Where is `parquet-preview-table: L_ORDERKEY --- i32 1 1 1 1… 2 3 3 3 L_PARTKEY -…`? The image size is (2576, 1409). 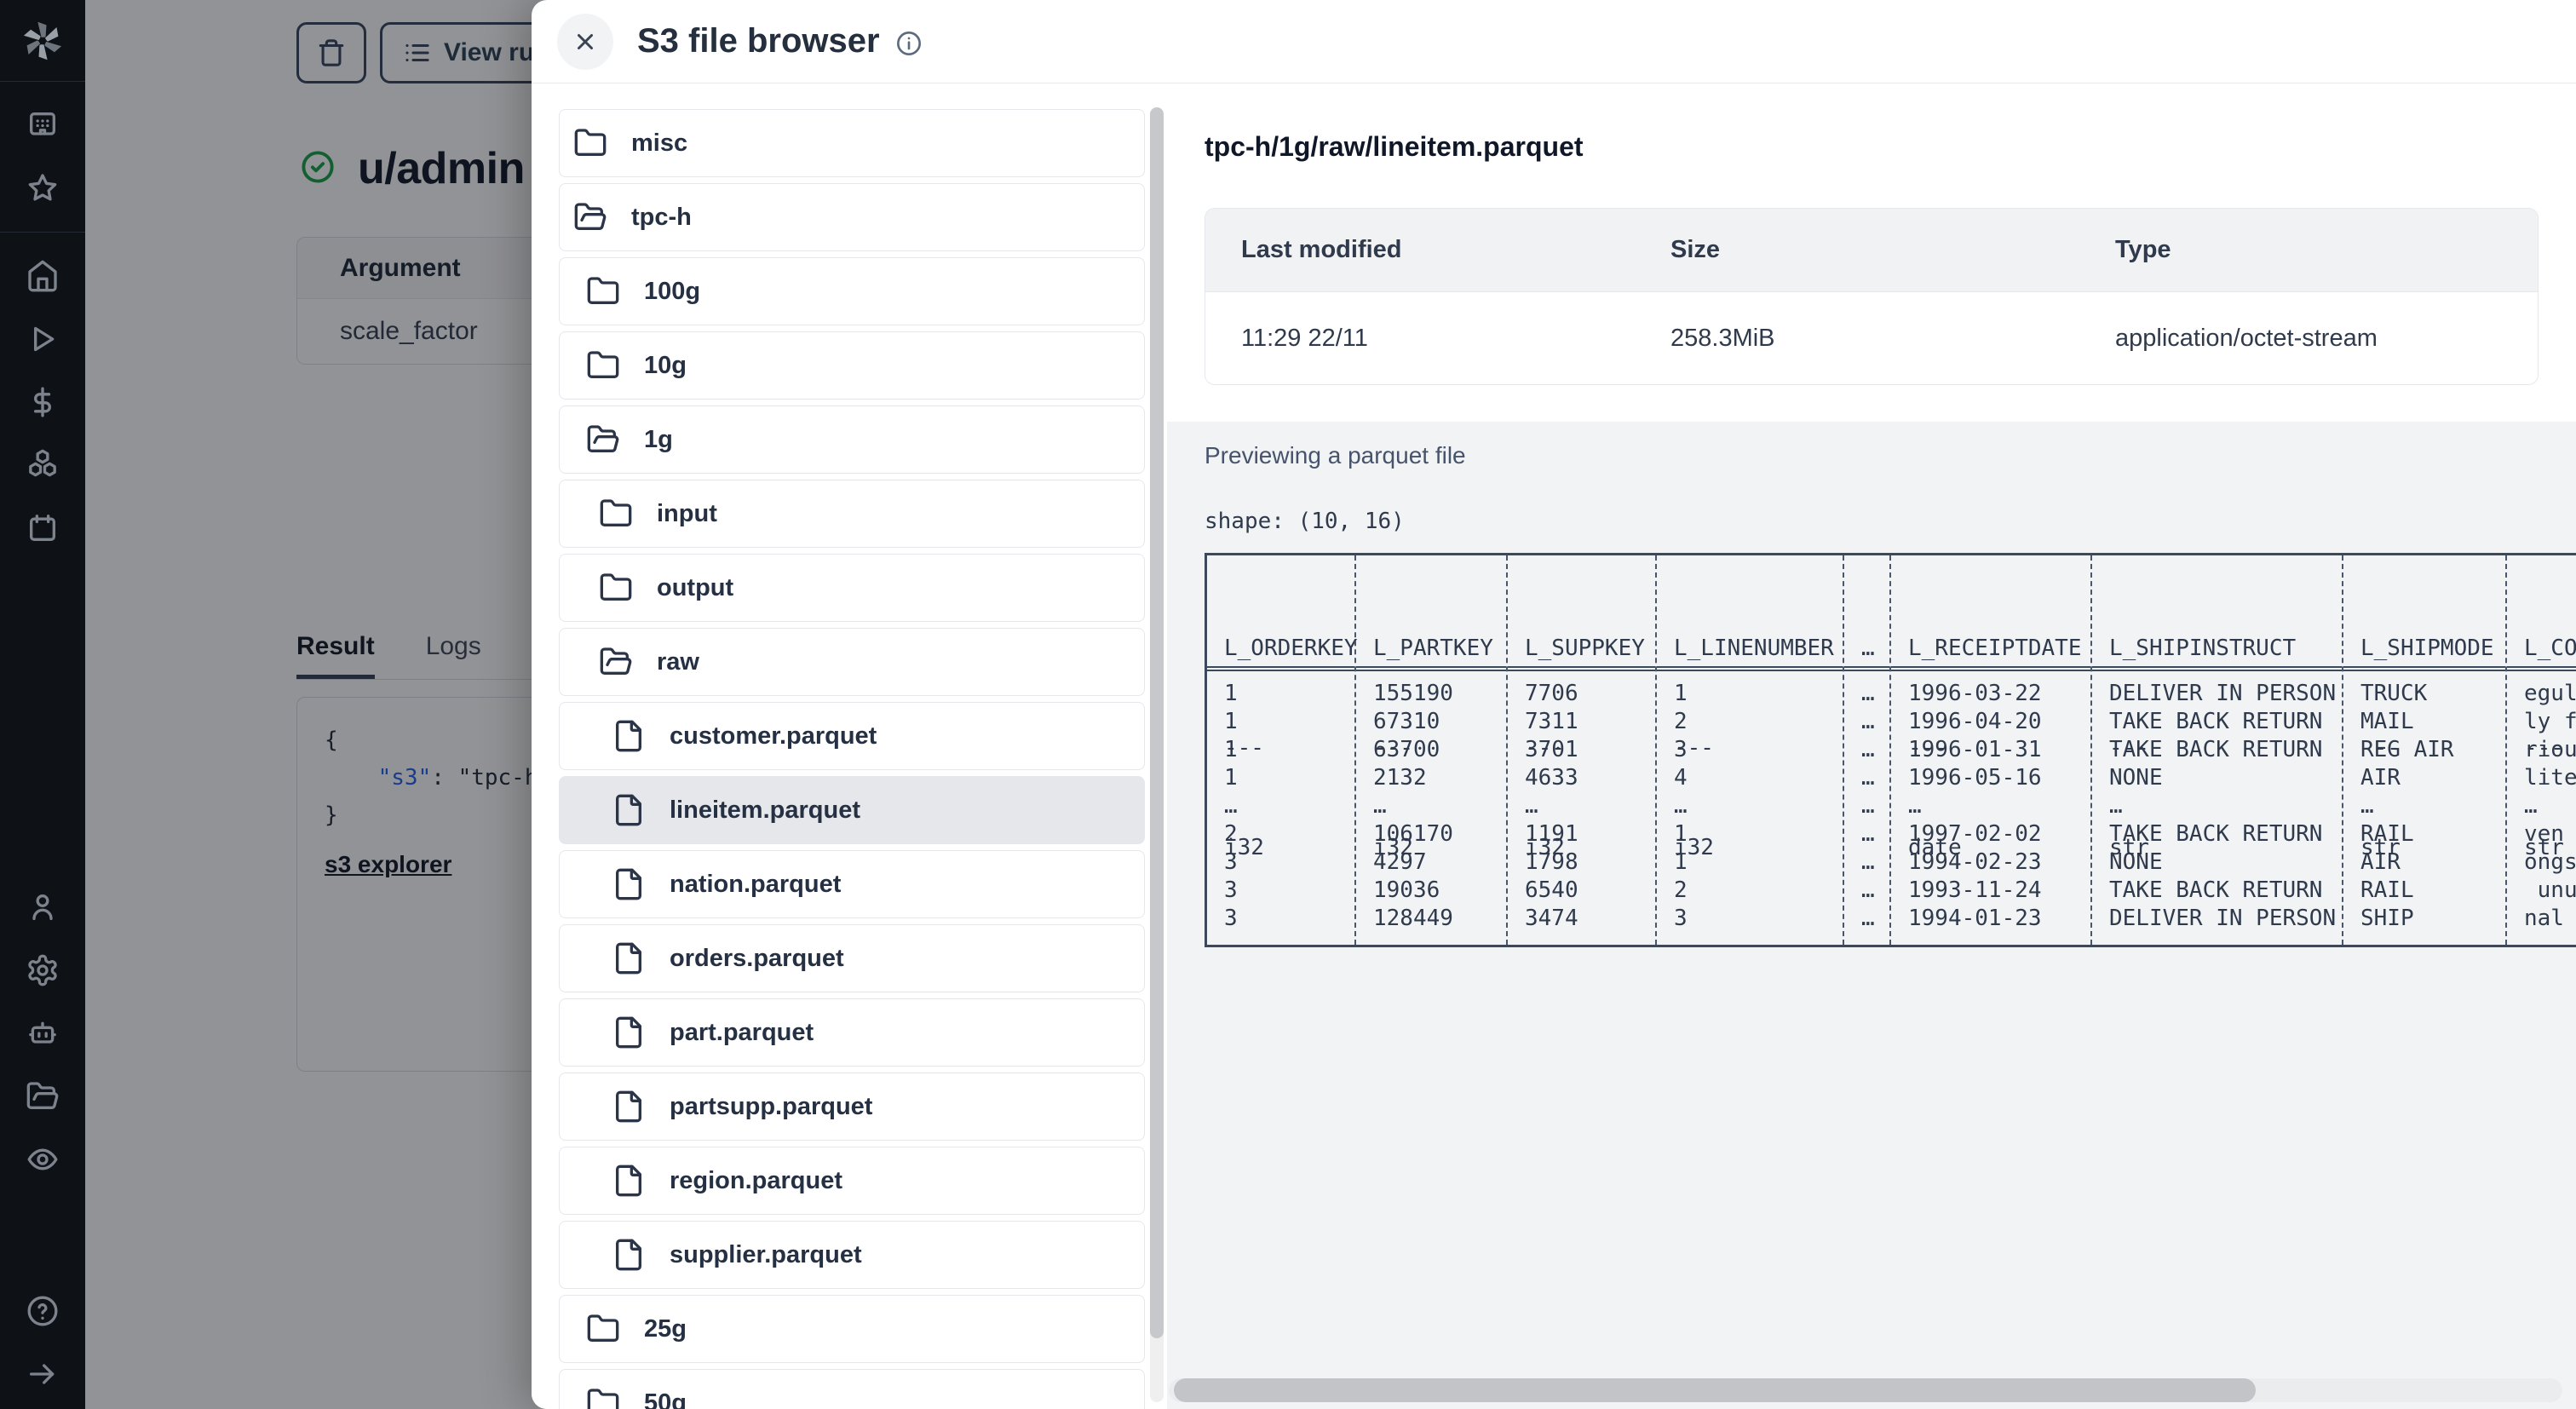
parquet-preview-table: L_ORDERKEY --- i32 1 1 1 1… 2 3 3 3 L_PARTKEY -… is located at coordinates (1891, 750).